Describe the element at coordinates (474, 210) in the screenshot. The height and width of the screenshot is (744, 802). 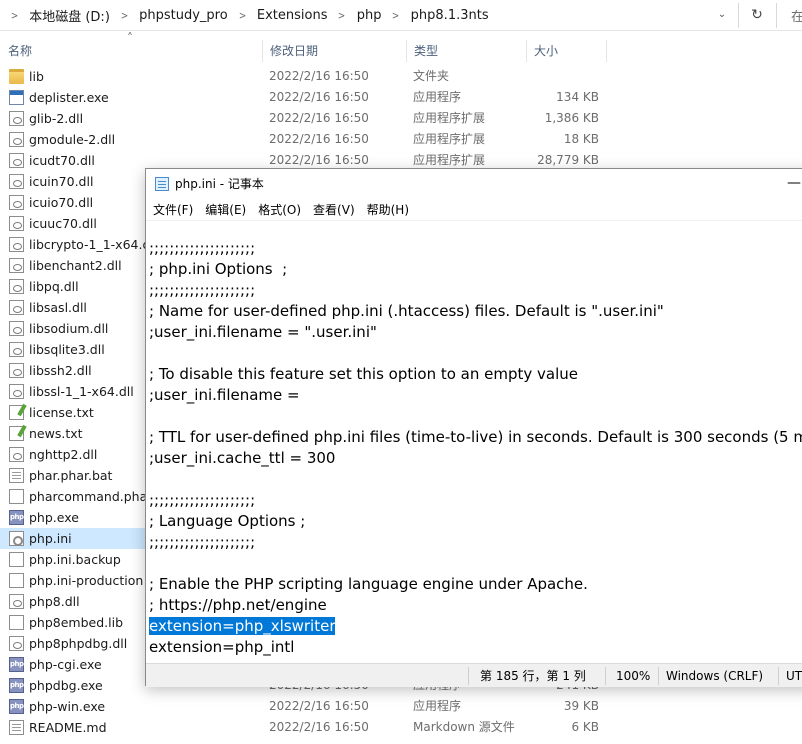
I see `menu-bar: 文件(F) 编辑(E) 格式(O) 查看(V) 帮助(H)` at that location.